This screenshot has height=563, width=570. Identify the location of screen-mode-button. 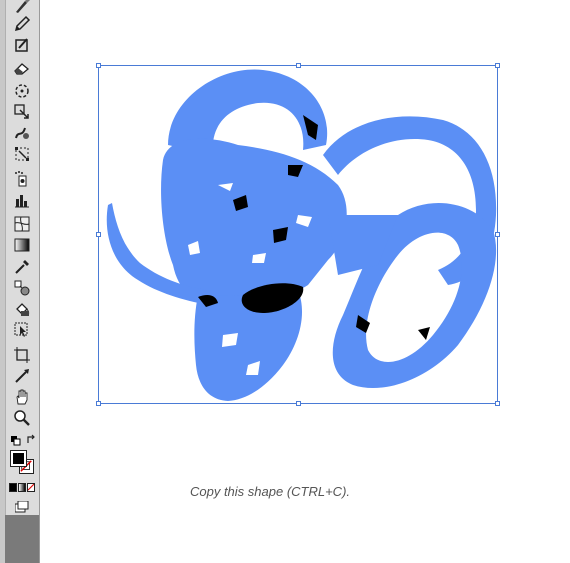
(21, 506).